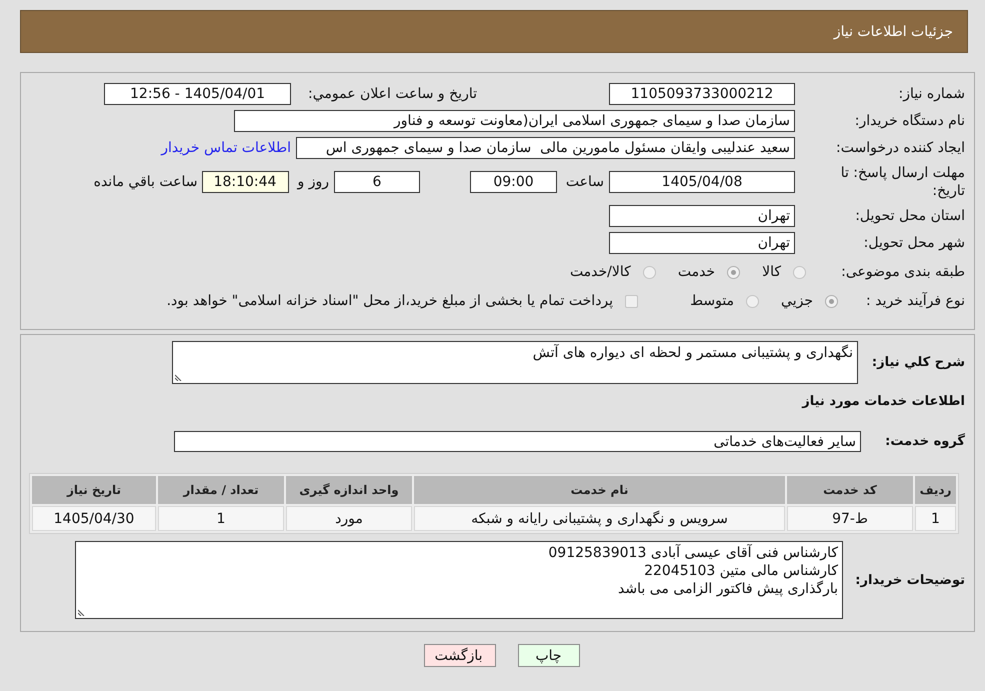 This screenshot has height=691, width=985. What do you see at coordinates (931, 94) in the screenshot?
I see `field-label: شماره نیاز:` at bounding box center [931, 94].